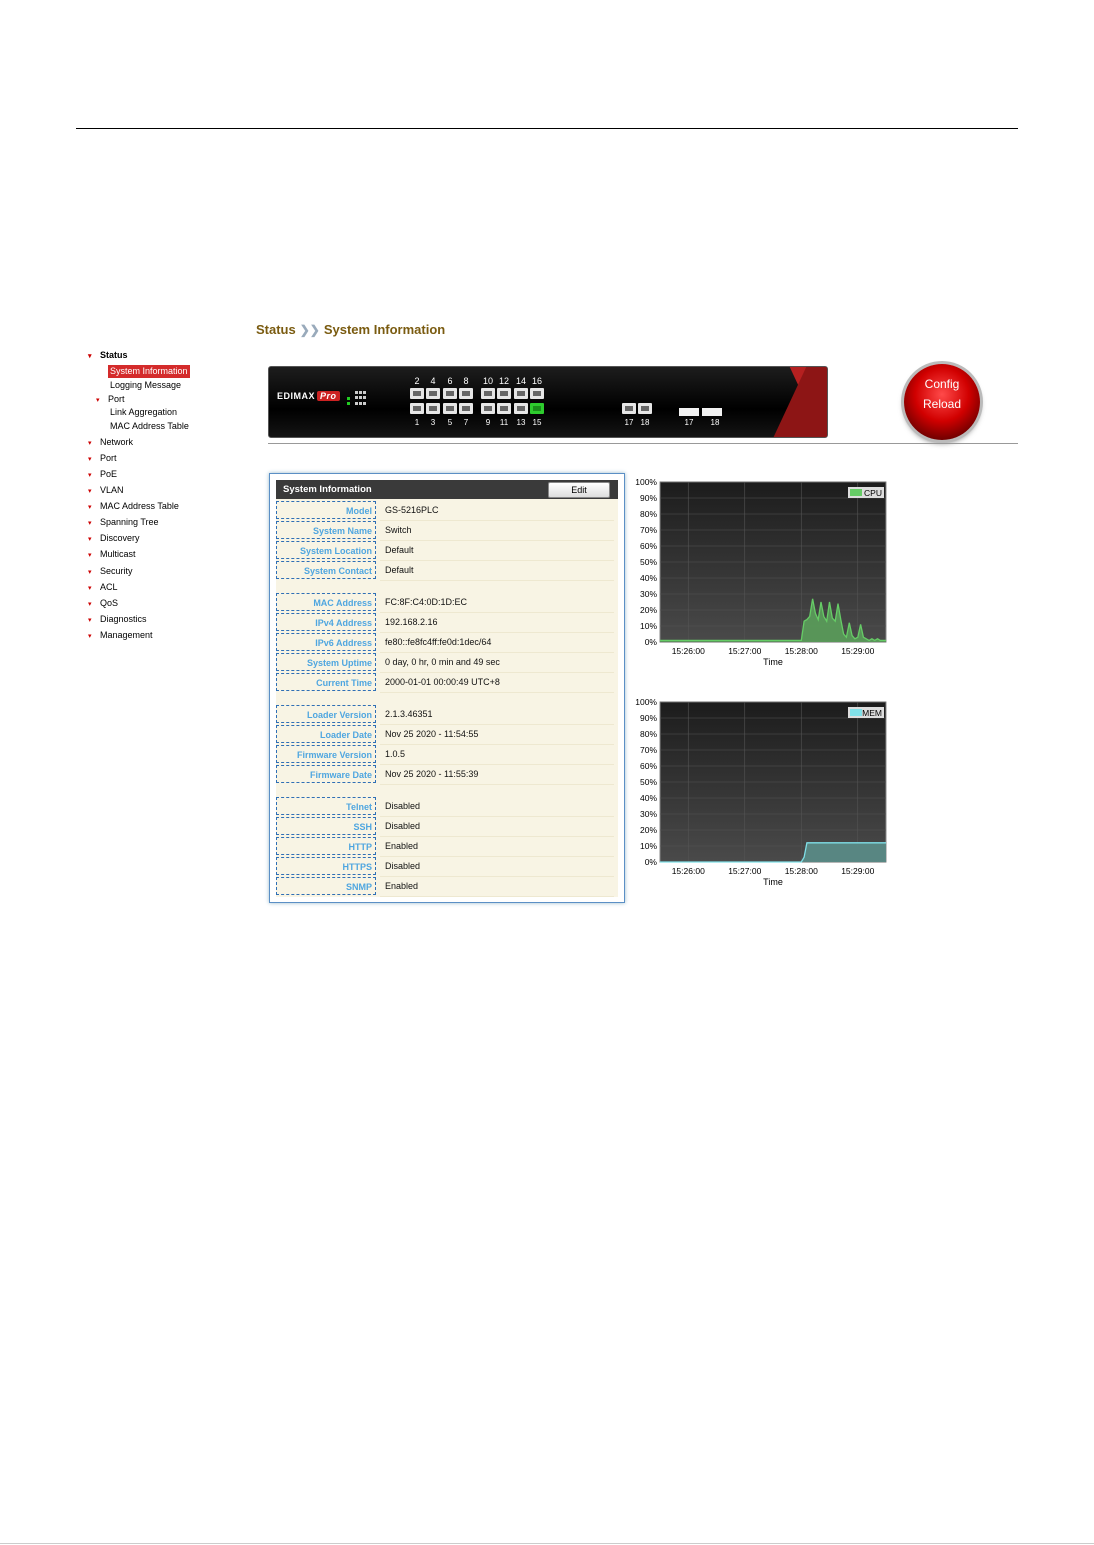 This screenshot has height=1545, width=1094. I want to click on info-row: Firmware Date Nov 25 2020 - 11:55:39, so click(447, 775).